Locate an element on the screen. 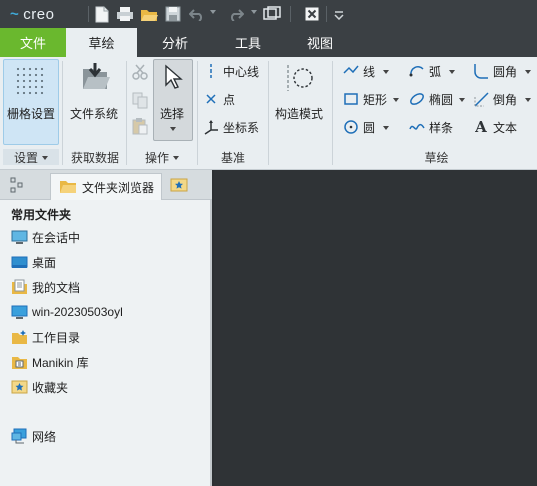  redo-dropdown-icon is located at coordinates (254, 12).